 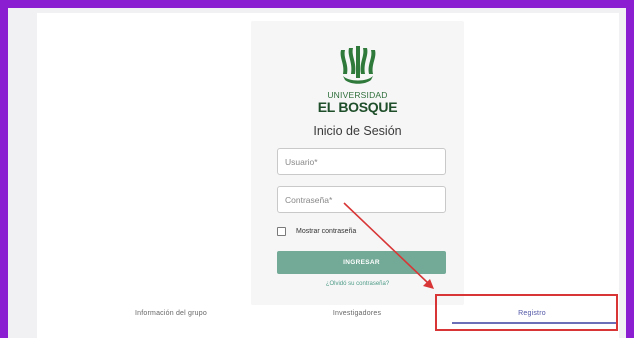 I want to click on username-placeholder: Usuario*, so click(x=301, y=161).